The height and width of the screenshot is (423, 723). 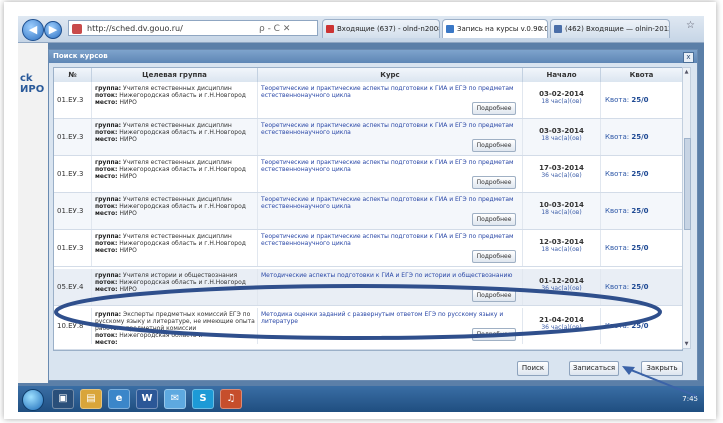 I want to click on windows-taskbar: ▣ ▤ e W ✉ S ♫ 7:45, so click(x=361, y=399).